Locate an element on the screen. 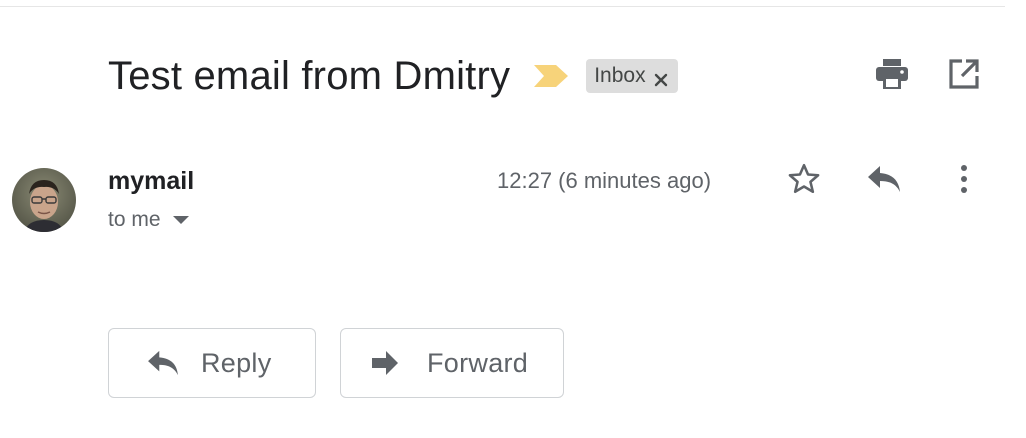 The width and height of the screenshot is (1026, 438). importance-marker-icon is located at coordinates (551, 76).